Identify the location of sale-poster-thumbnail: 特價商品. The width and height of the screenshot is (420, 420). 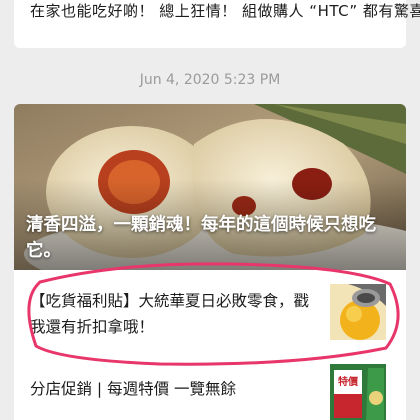
(358, 392).